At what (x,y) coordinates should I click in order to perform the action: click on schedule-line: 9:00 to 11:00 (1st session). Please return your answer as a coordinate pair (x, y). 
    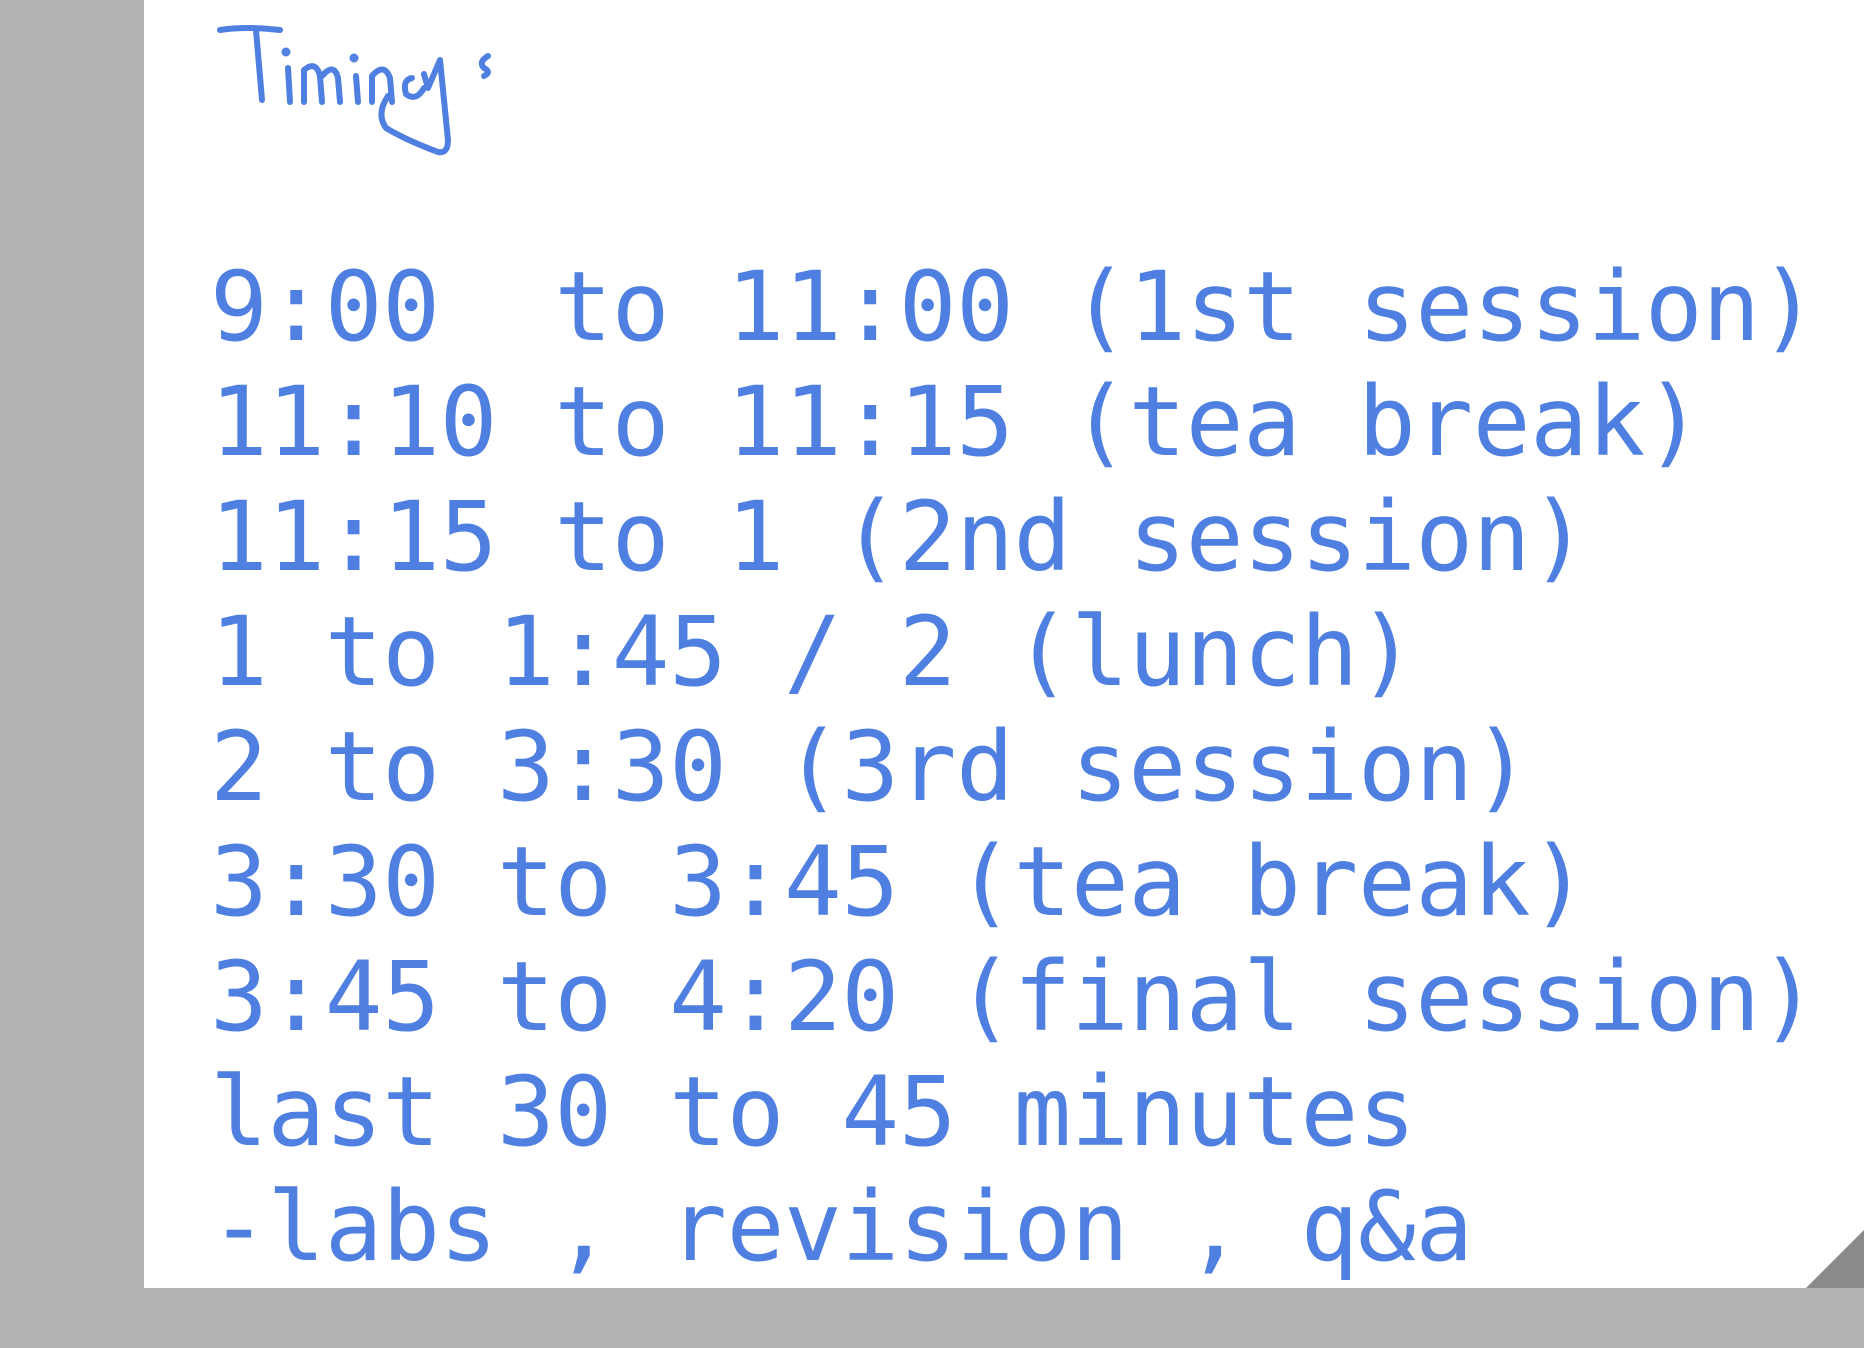
    Looking at the image, I should click on (1014, 307).